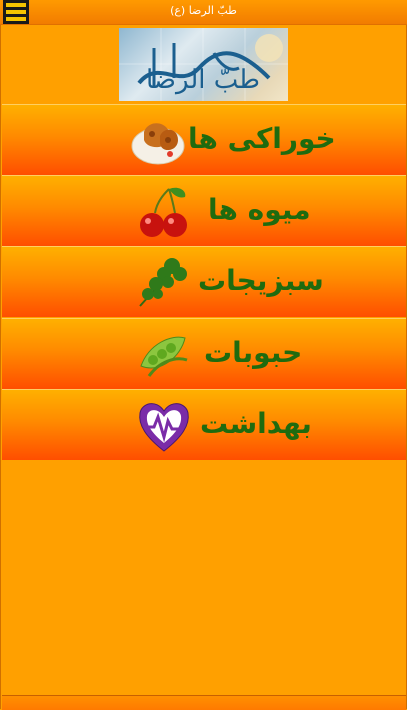  What do you see at coordinates (164, 427) in the screenshot?
I see `heart-pulse-icon` at bounding box center [164, 427].